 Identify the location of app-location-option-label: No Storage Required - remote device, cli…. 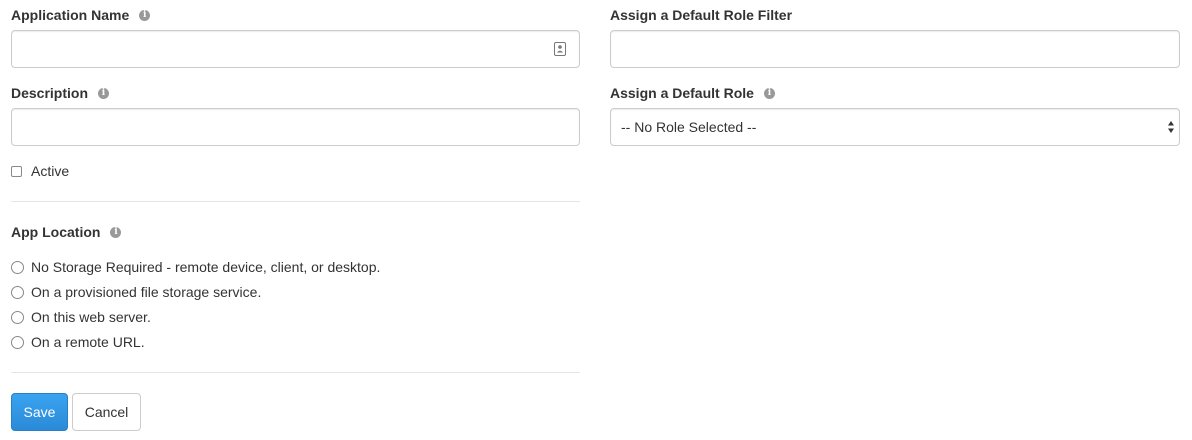
(206, 267).